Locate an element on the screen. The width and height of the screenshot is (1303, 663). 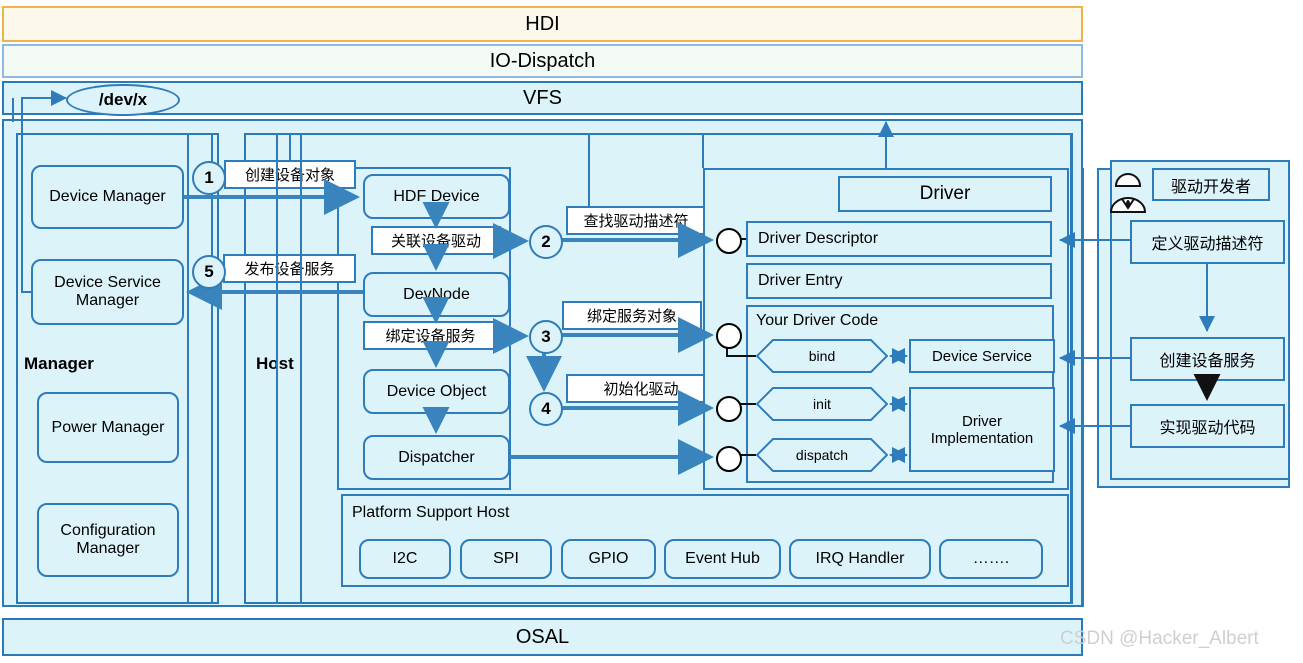
dispatch-label: dispatch is located at coordinates (822, 455).